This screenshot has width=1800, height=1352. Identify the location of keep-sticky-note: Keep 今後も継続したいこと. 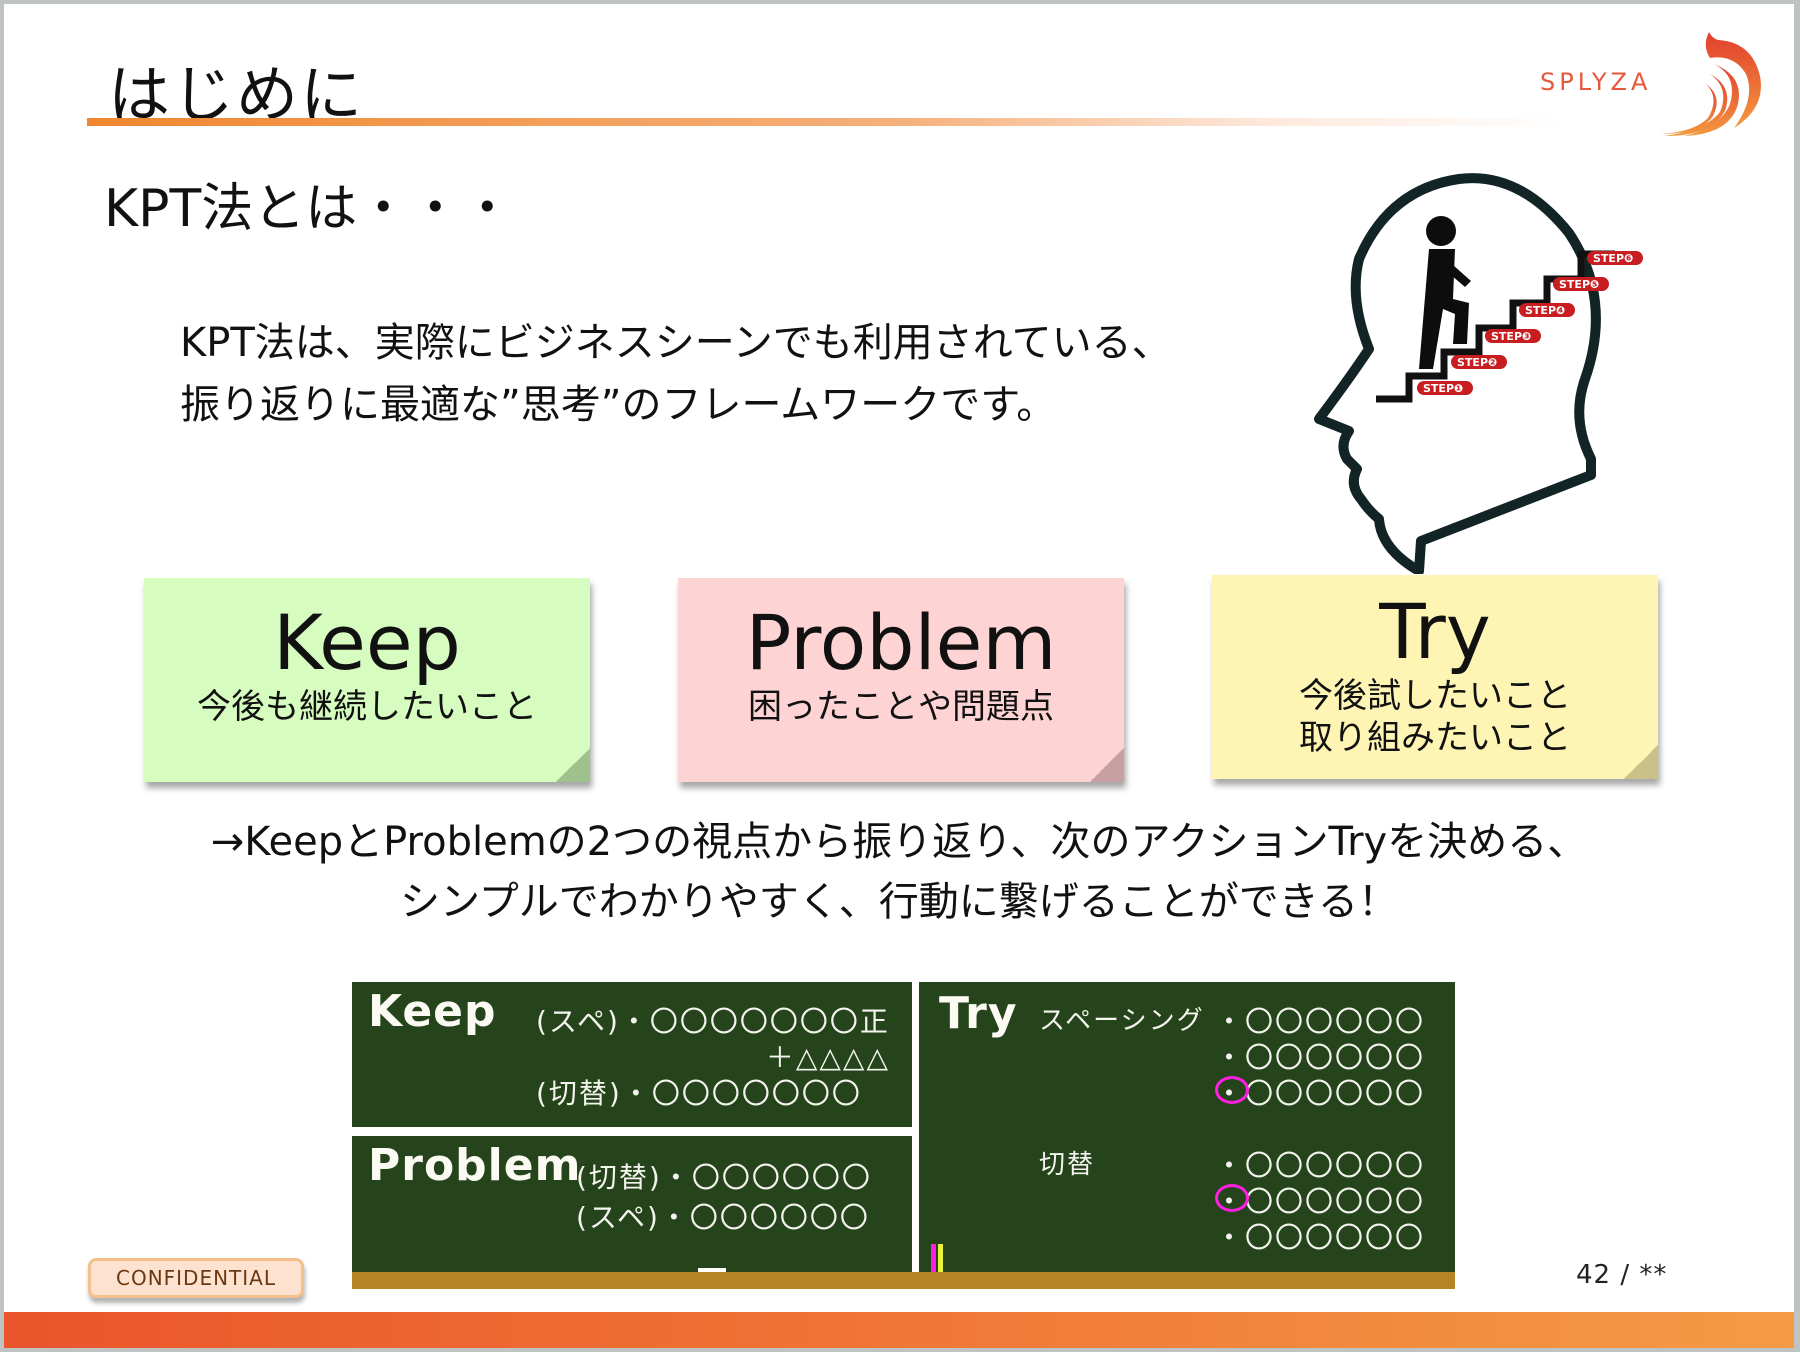
(367, 680).